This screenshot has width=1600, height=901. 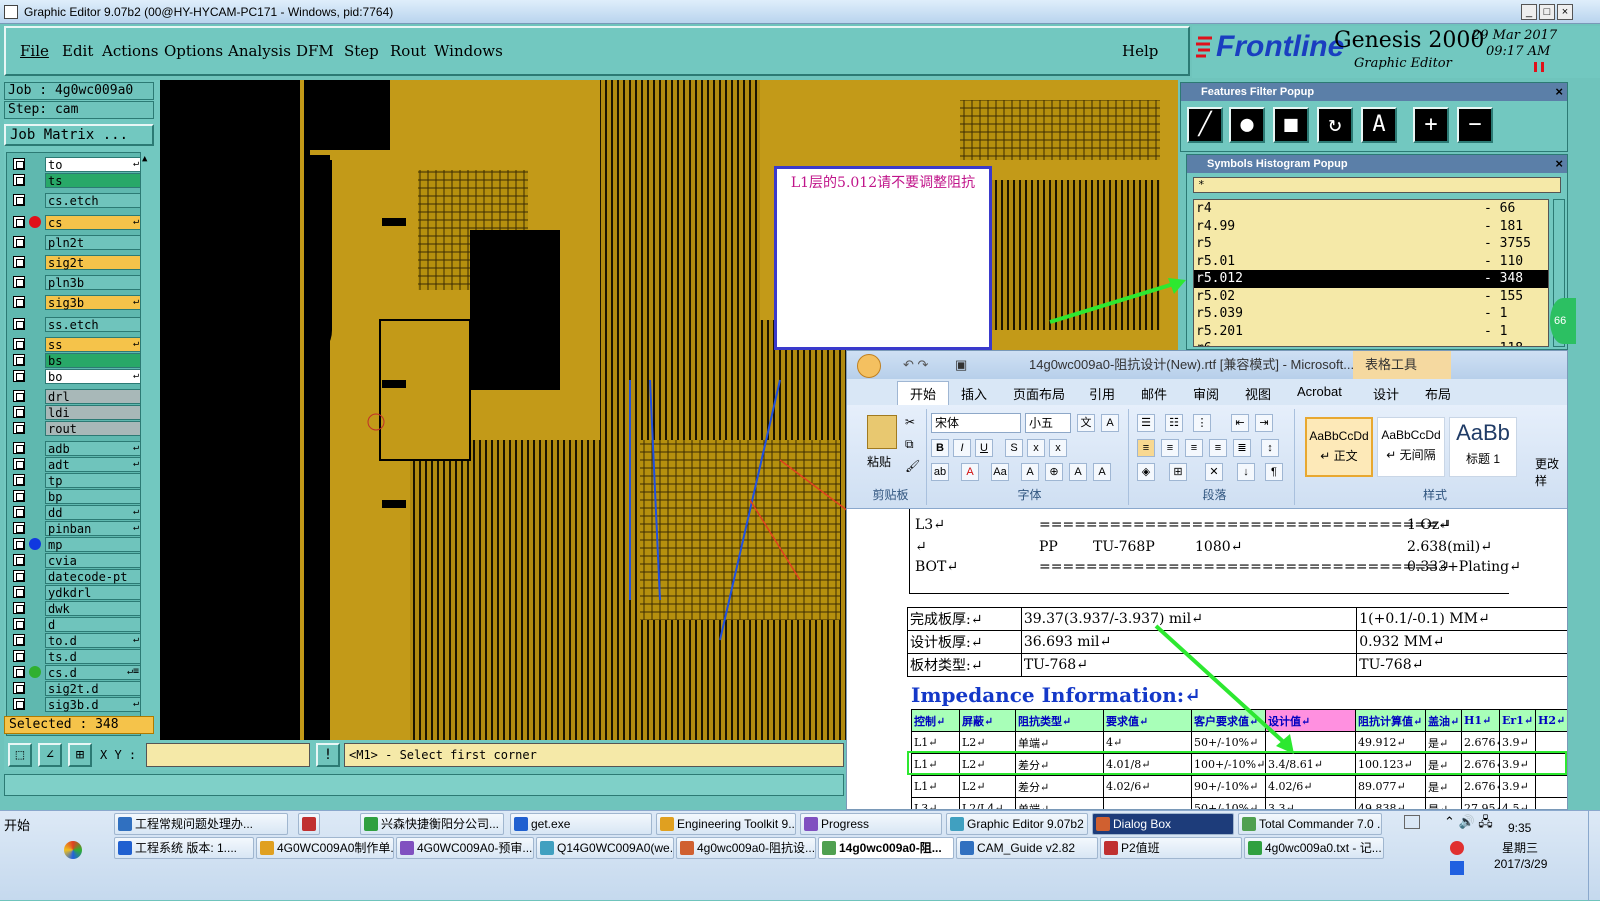 I want to click on layer-row-cs-d: cs.d ↵≡, so click(x=76, y=672).